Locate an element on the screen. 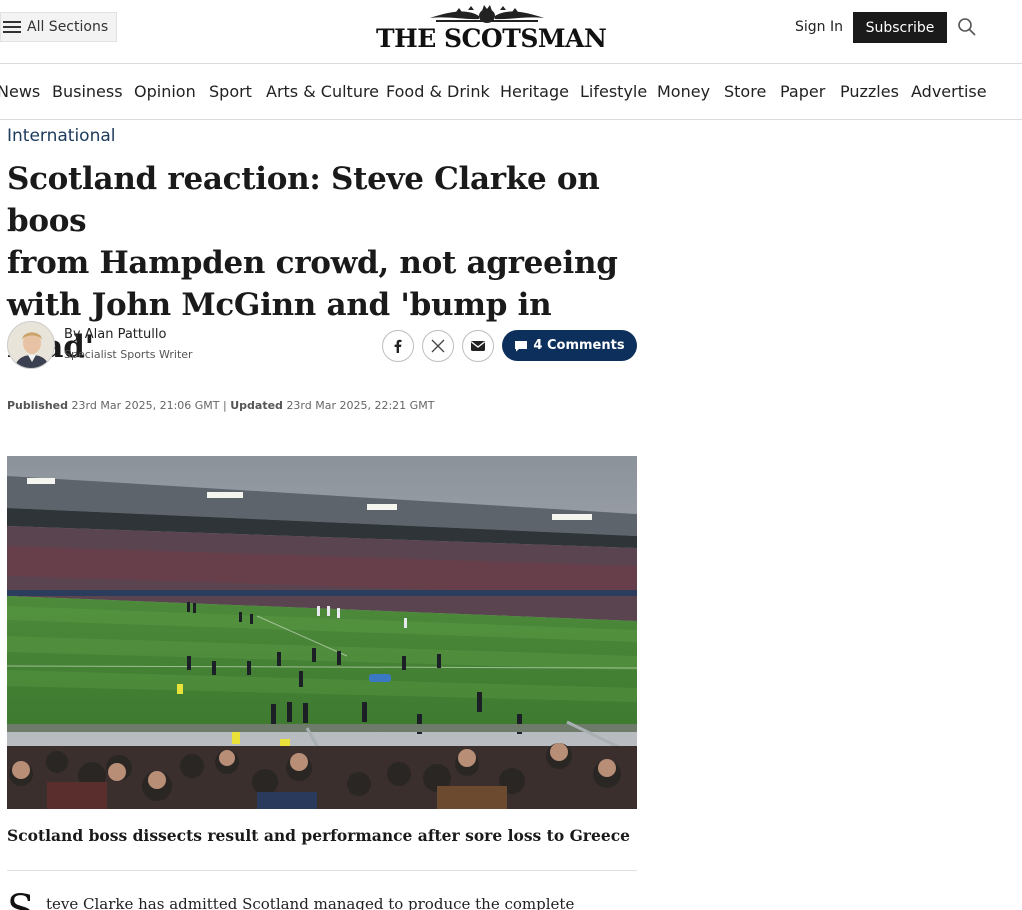 Image resolution: width=1022 pixels, height=910 pixels. comment-icon is located at coordinates (521, 345).